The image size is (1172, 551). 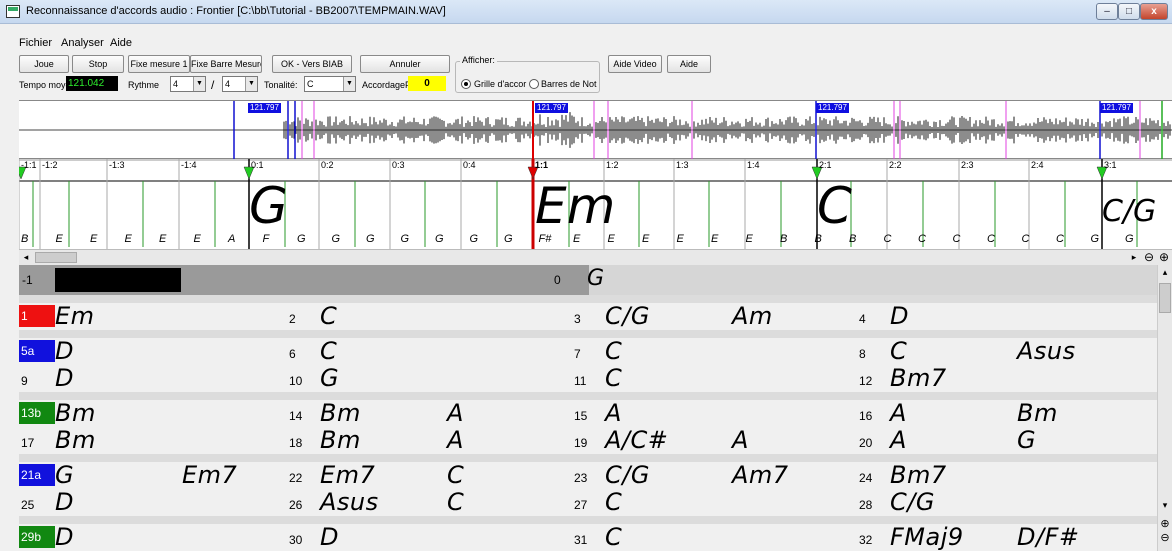 What do you see at coordinates (98, 64) in the screenshot?
I see `stop-button: Stop` at bounding box center [98, 64].